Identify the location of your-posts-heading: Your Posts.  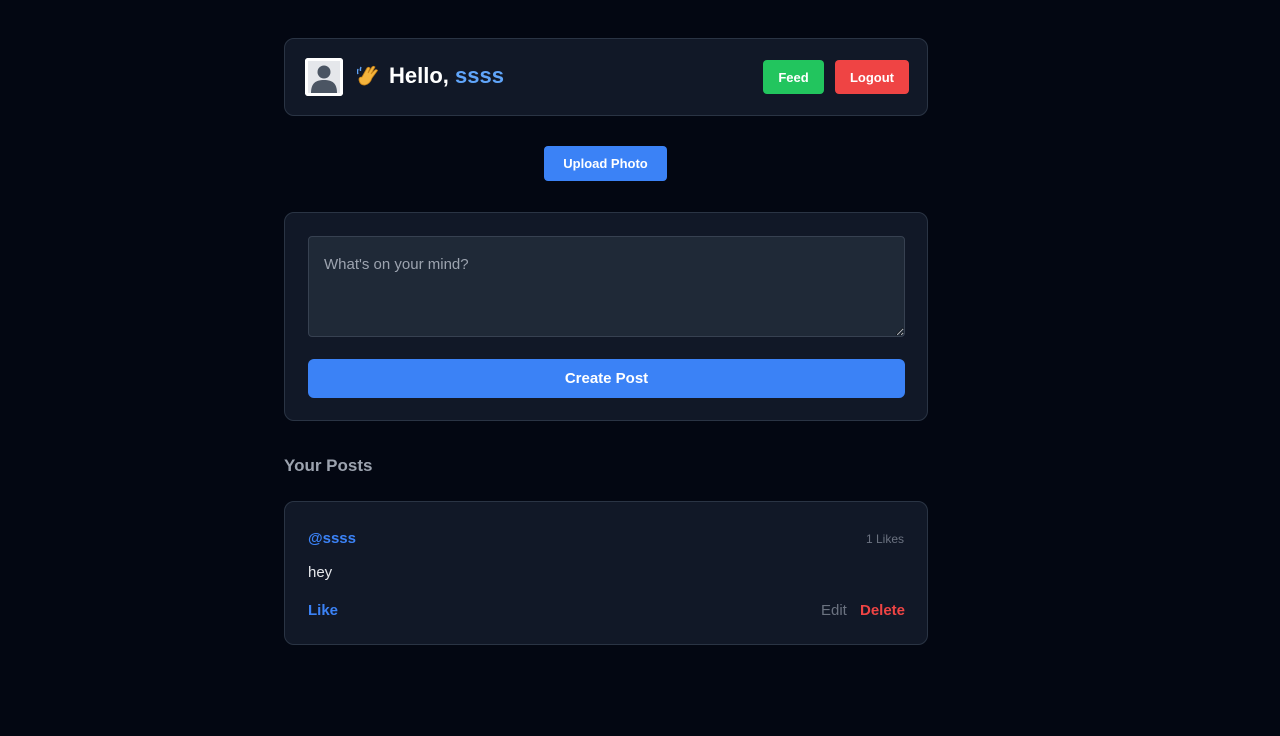
(328, 465).